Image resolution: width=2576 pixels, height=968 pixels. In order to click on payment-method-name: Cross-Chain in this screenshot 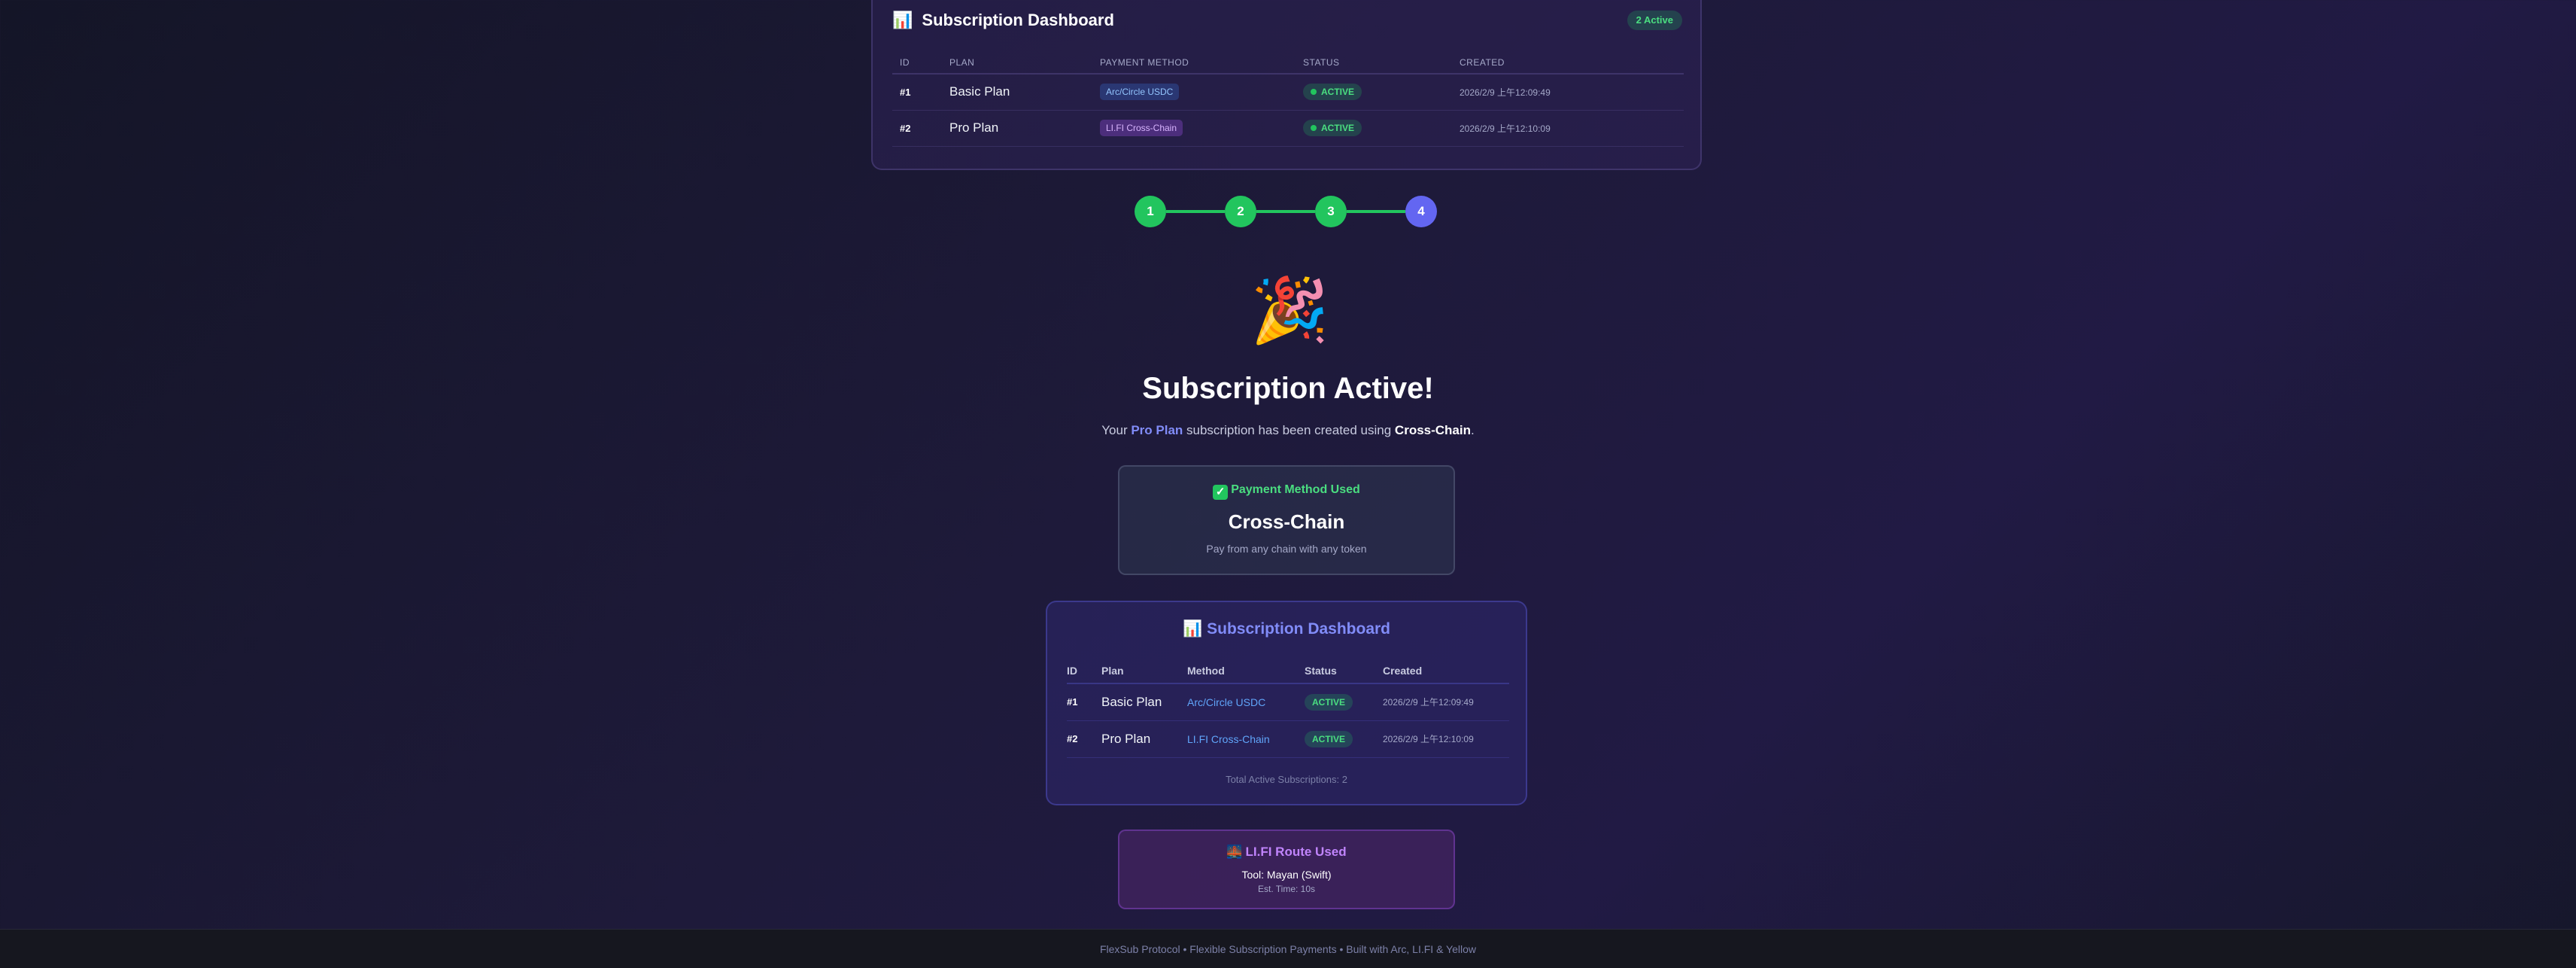, I will do `click(1287, 522)`.